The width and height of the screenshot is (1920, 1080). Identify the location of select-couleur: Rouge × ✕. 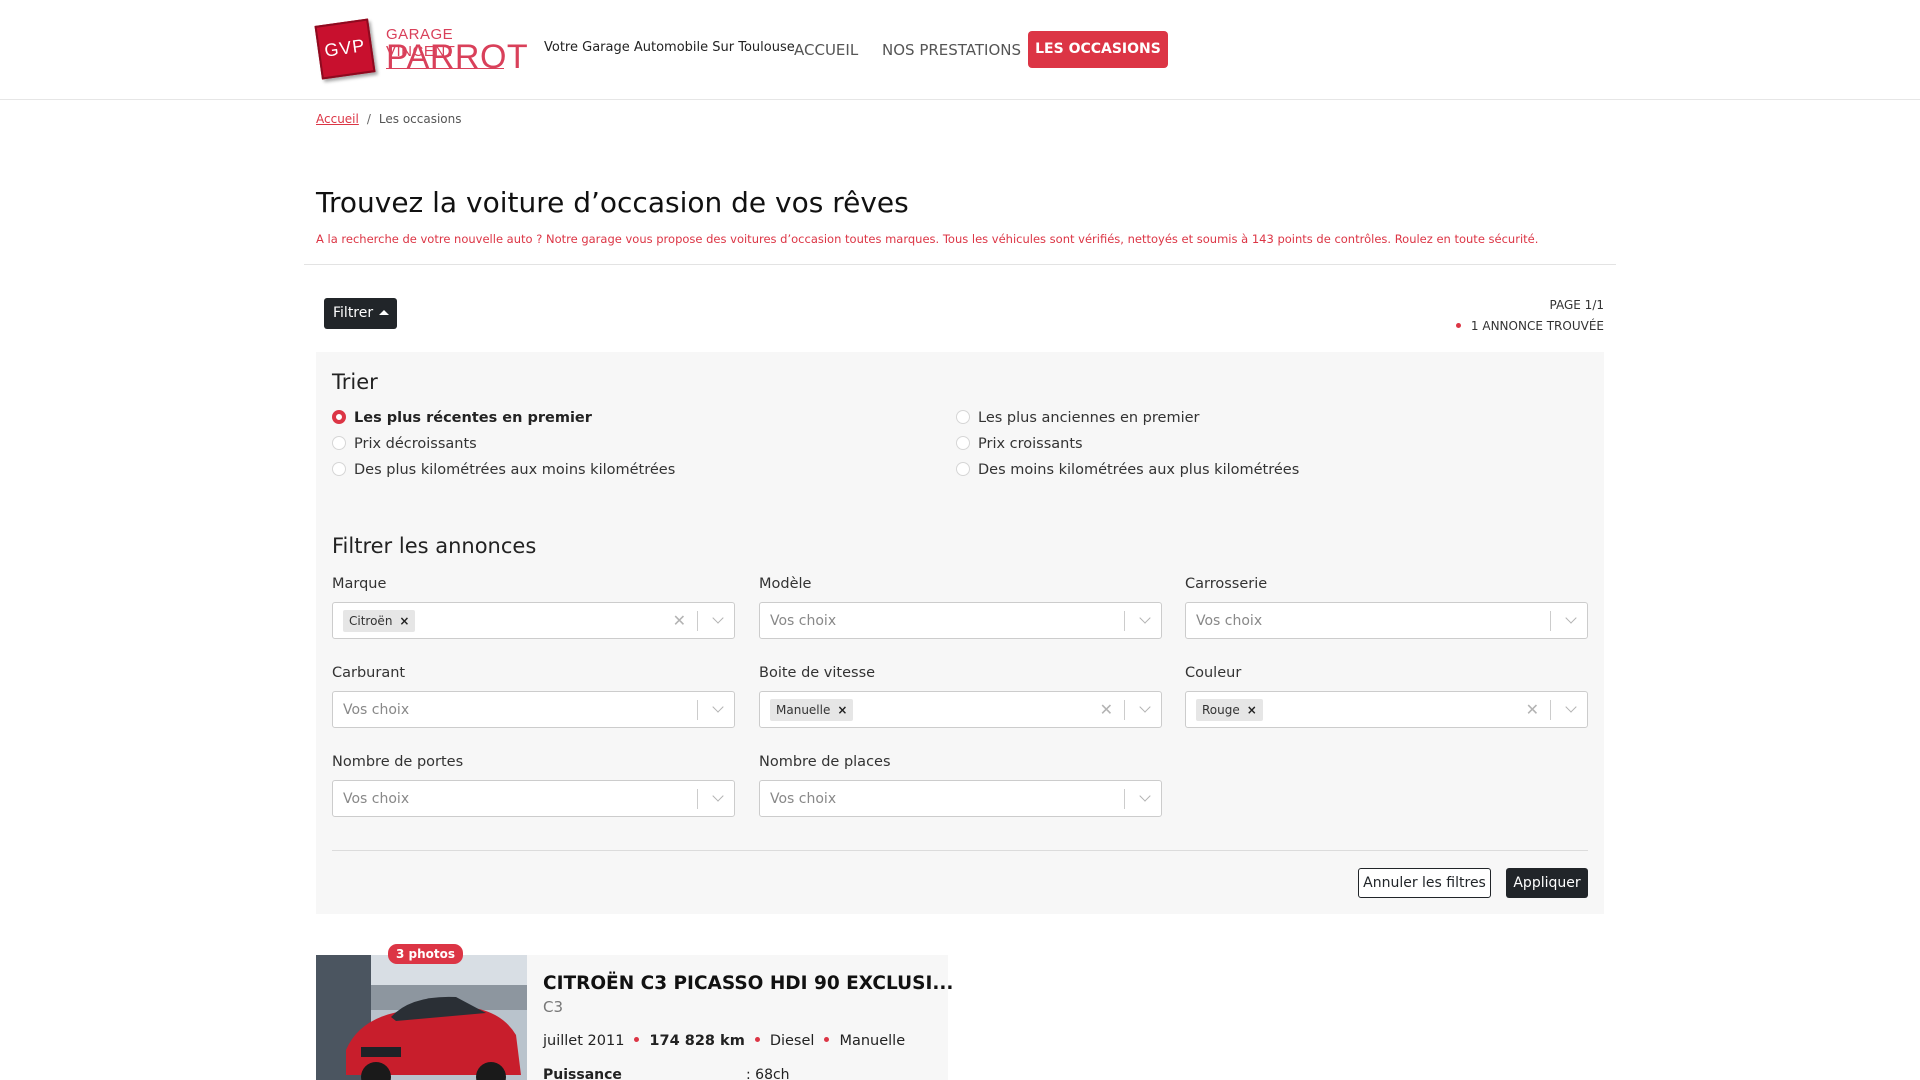
(1386, 709).